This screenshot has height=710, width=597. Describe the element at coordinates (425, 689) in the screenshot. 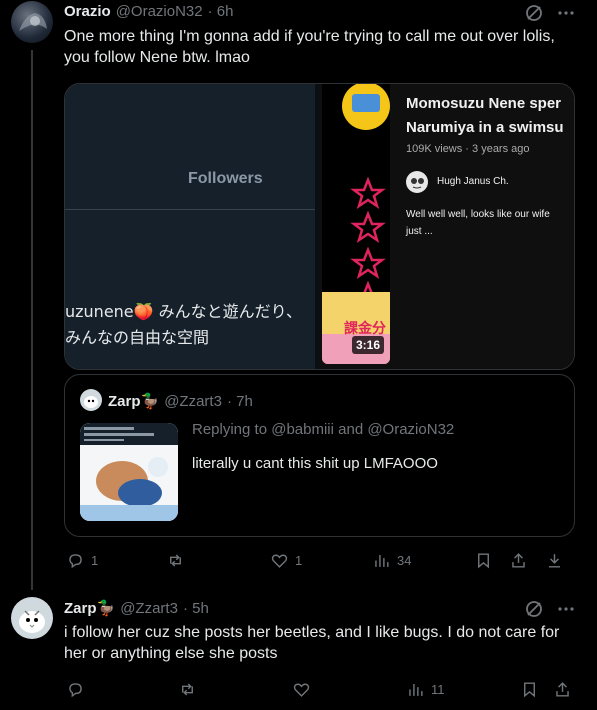

I see `views-button-2: 11` at that location.